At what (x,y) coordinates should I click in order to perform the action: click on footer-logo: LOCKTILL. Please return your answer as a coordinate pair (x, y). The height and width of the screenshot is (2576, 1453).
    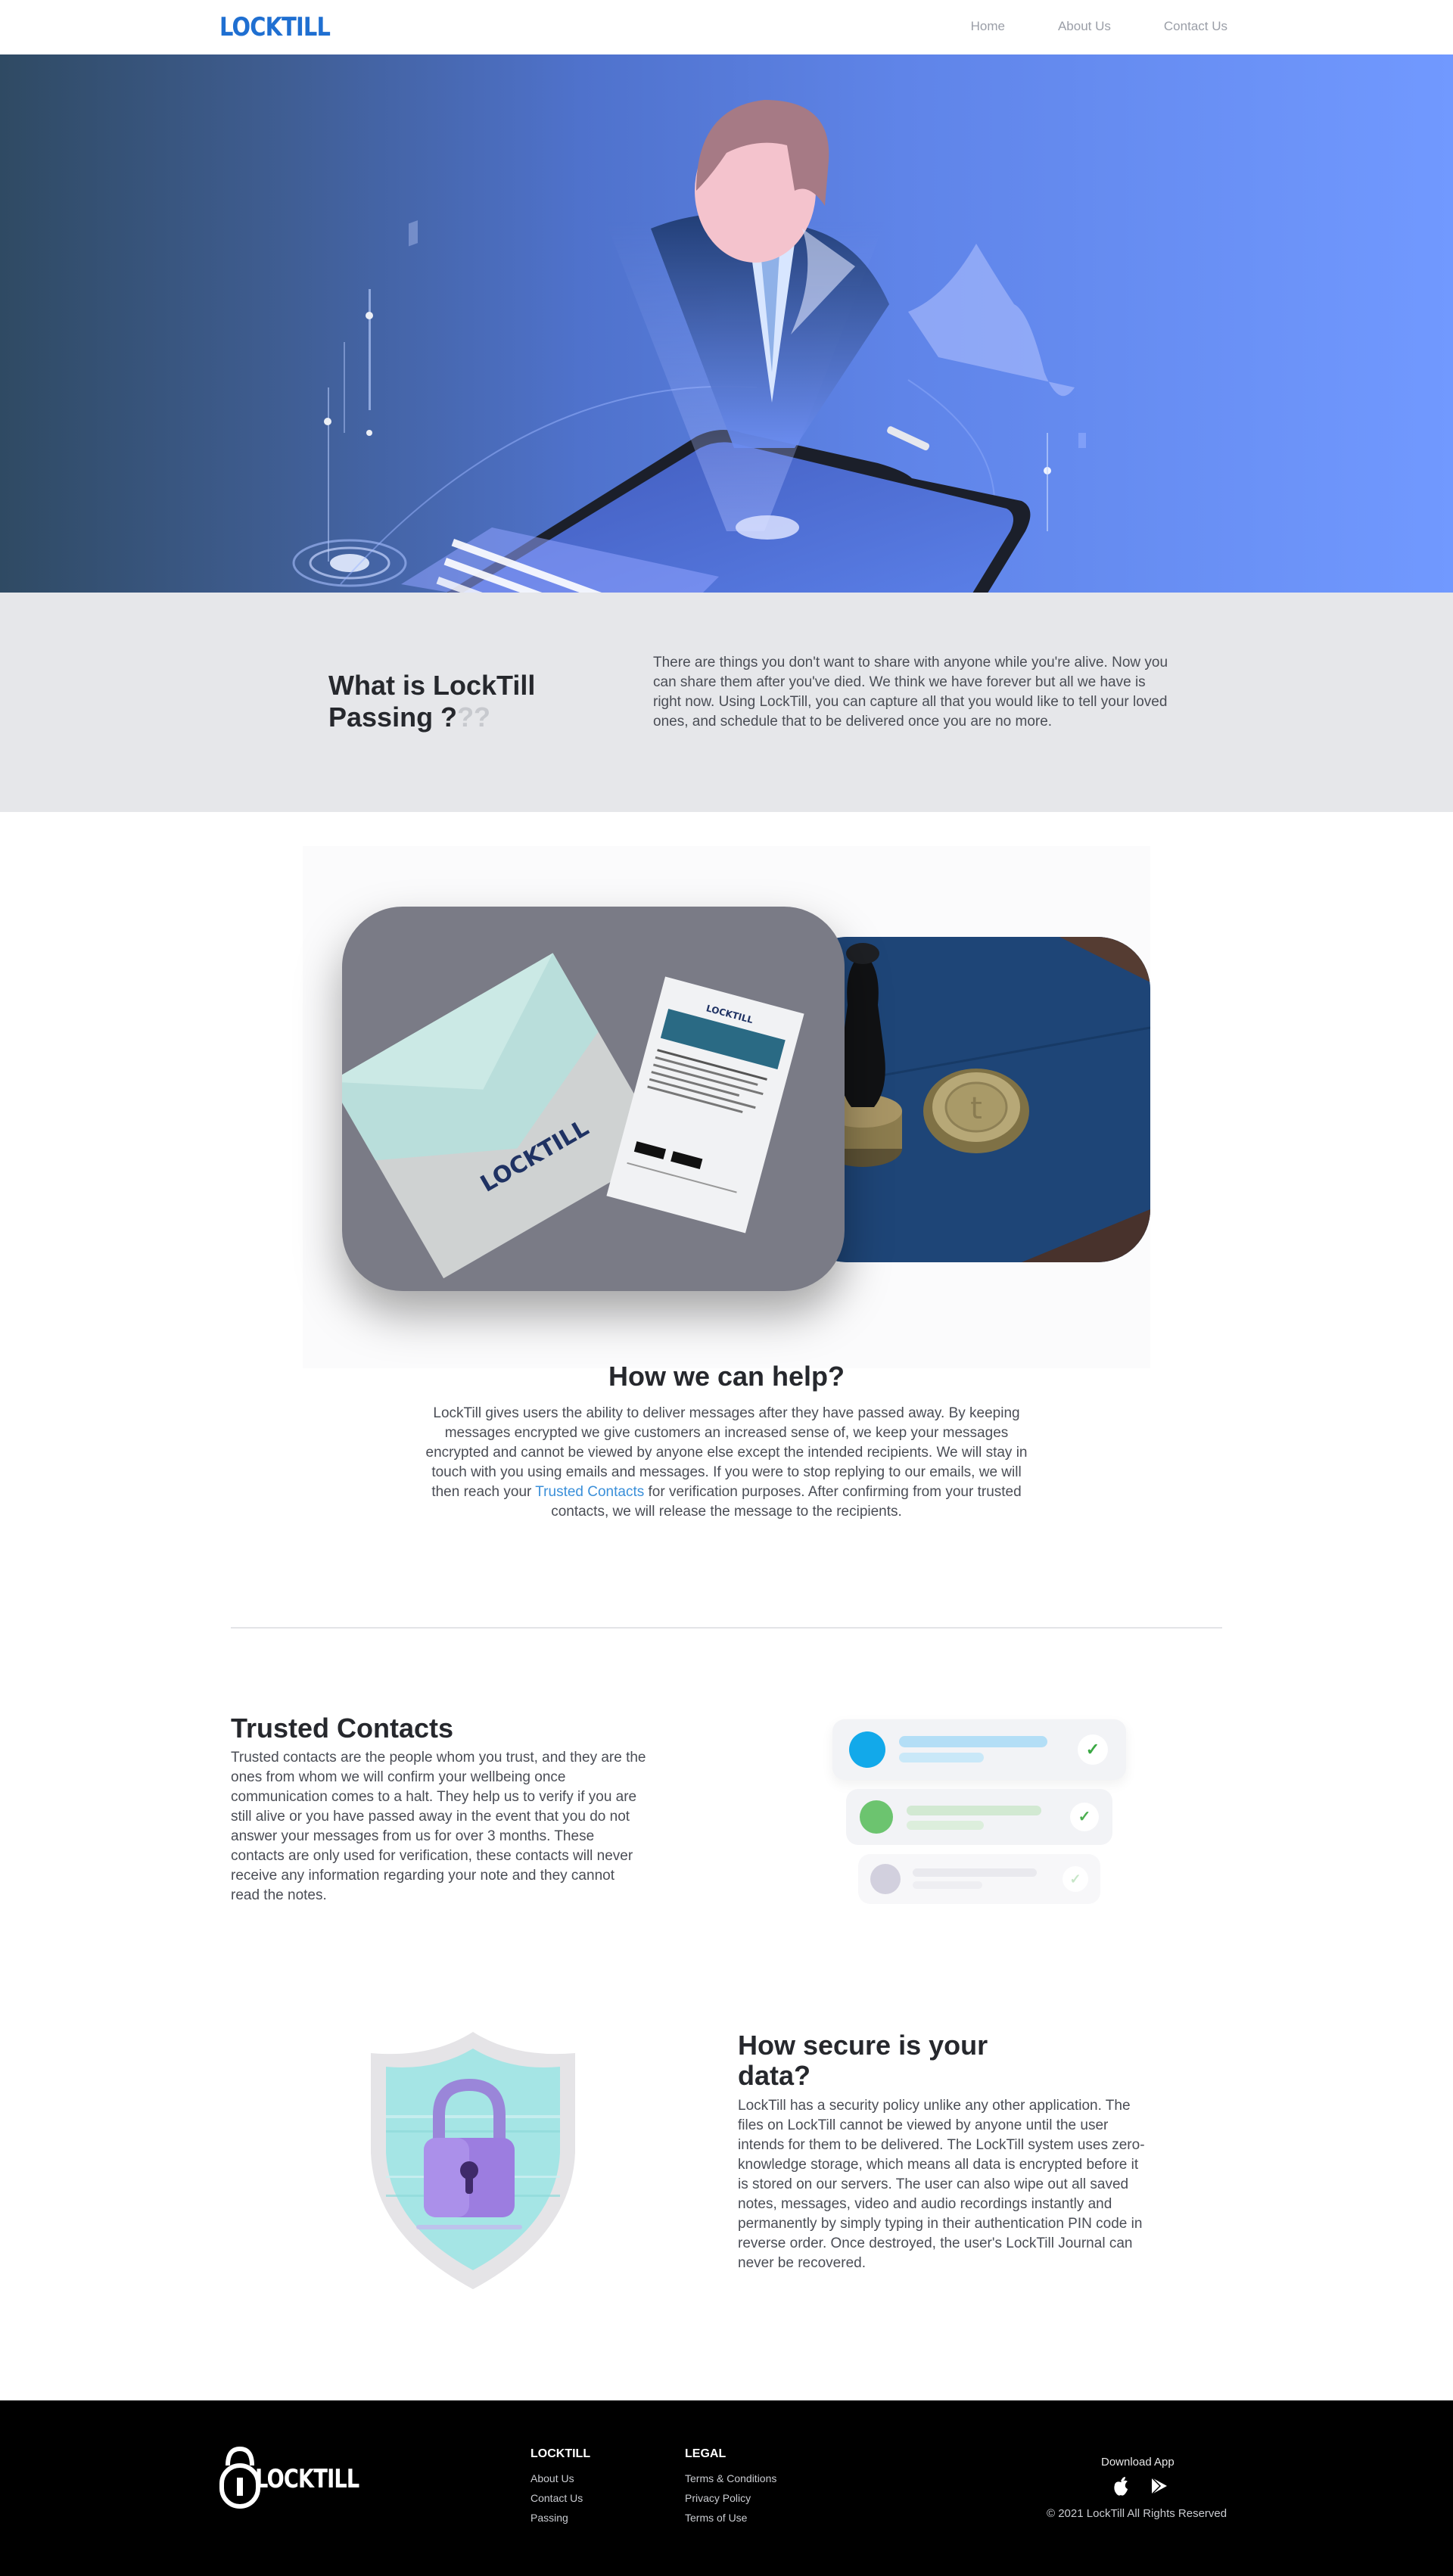
    Looking at the image, I should click on (288, 2481).